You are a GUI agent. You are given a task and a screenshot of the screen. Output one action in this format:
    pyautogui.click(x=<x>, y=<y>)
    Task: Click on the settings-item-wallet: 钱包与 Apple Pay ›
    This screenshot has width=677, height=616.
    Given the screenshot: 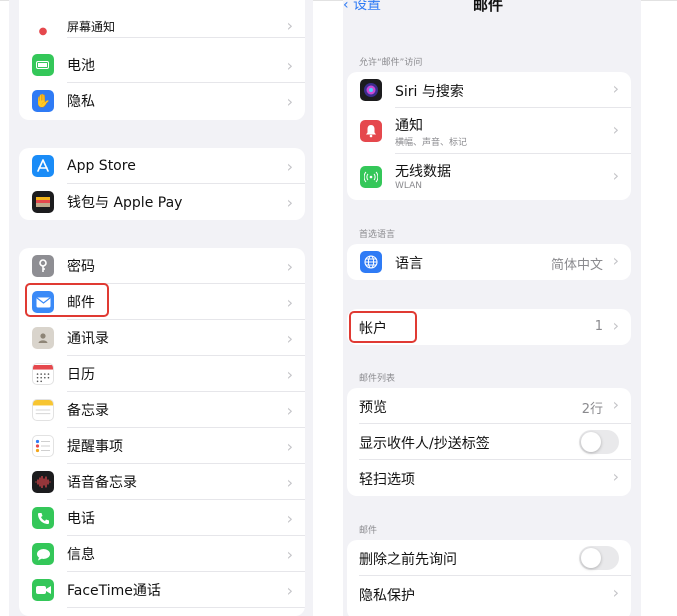 What is the action you would take?
    pyautogui.click(x=162, y=202)
    